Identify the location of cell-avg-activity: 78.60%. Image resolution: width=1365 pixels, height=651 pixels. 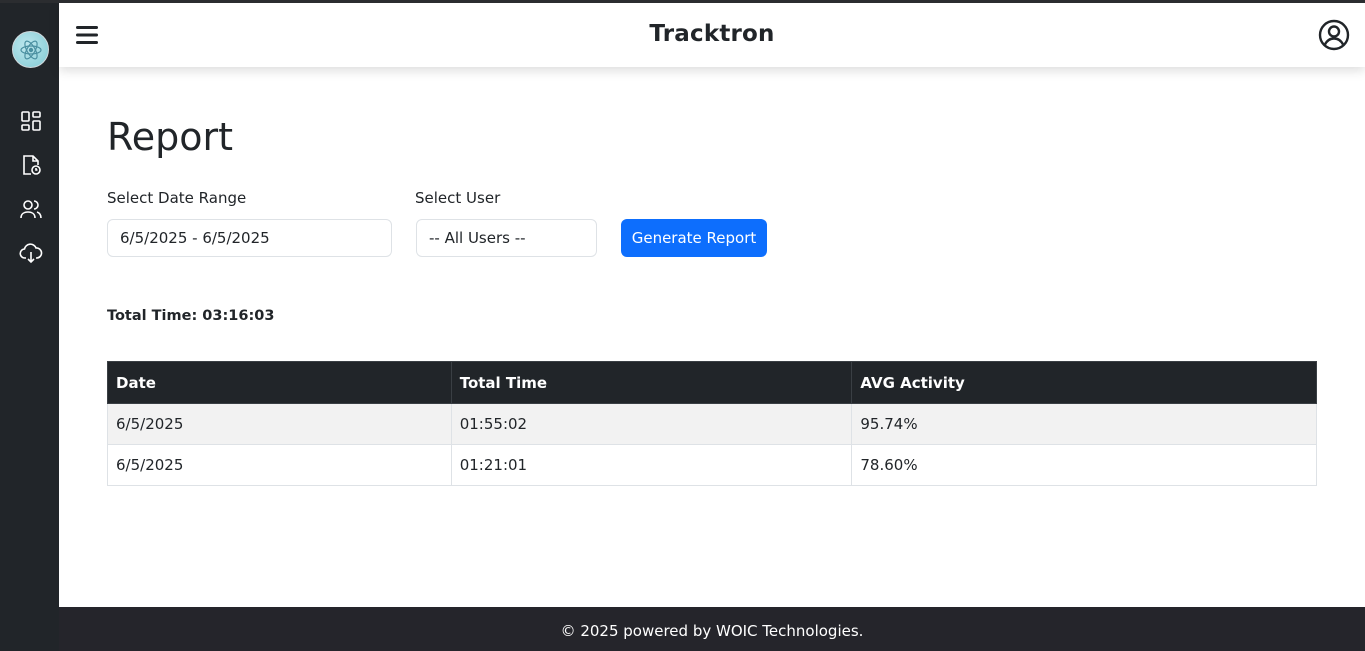
(1084, 465).